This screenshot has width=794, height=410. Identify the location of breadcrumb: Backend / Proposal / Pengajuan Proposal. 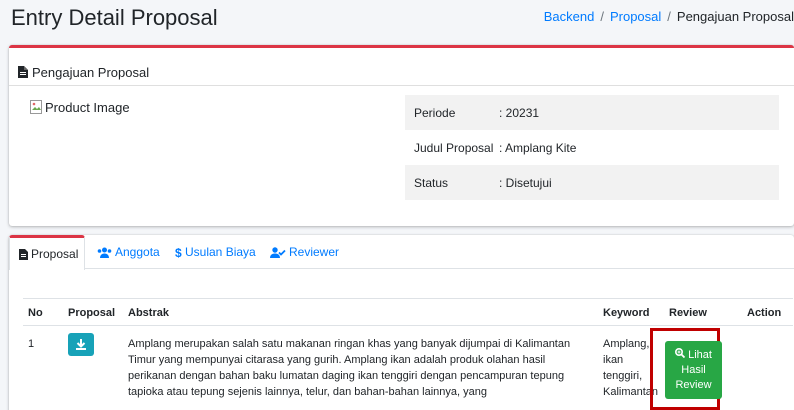
(669, 16).